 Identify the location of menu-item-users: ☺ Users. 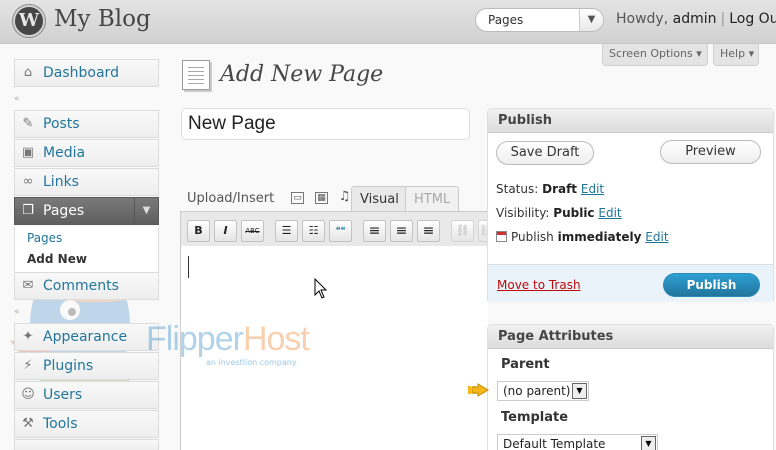
(86, 395).